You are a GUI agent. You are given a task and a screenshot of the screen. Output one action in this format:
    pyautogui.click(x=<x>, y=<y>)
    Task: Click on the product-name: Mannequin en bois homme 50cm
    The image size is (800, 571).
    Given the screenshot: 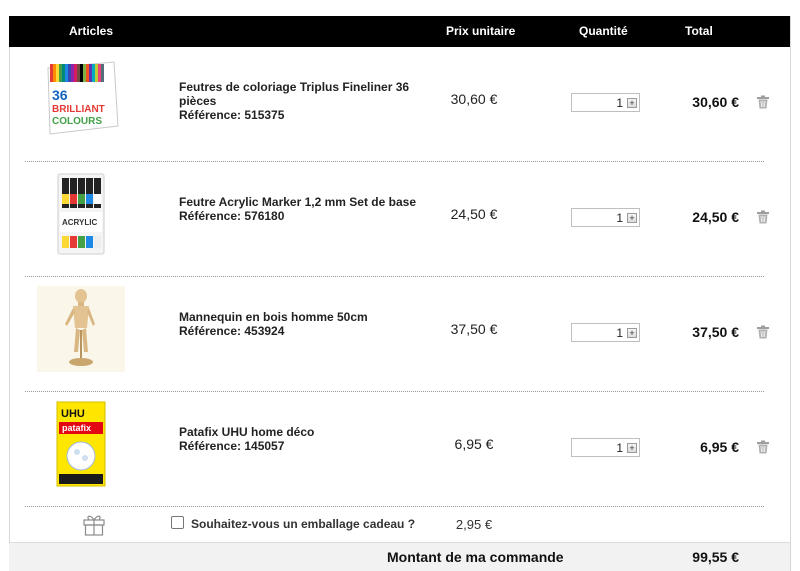 What is the action you would take?
    pyautogui.click(x=273, y=317)
    